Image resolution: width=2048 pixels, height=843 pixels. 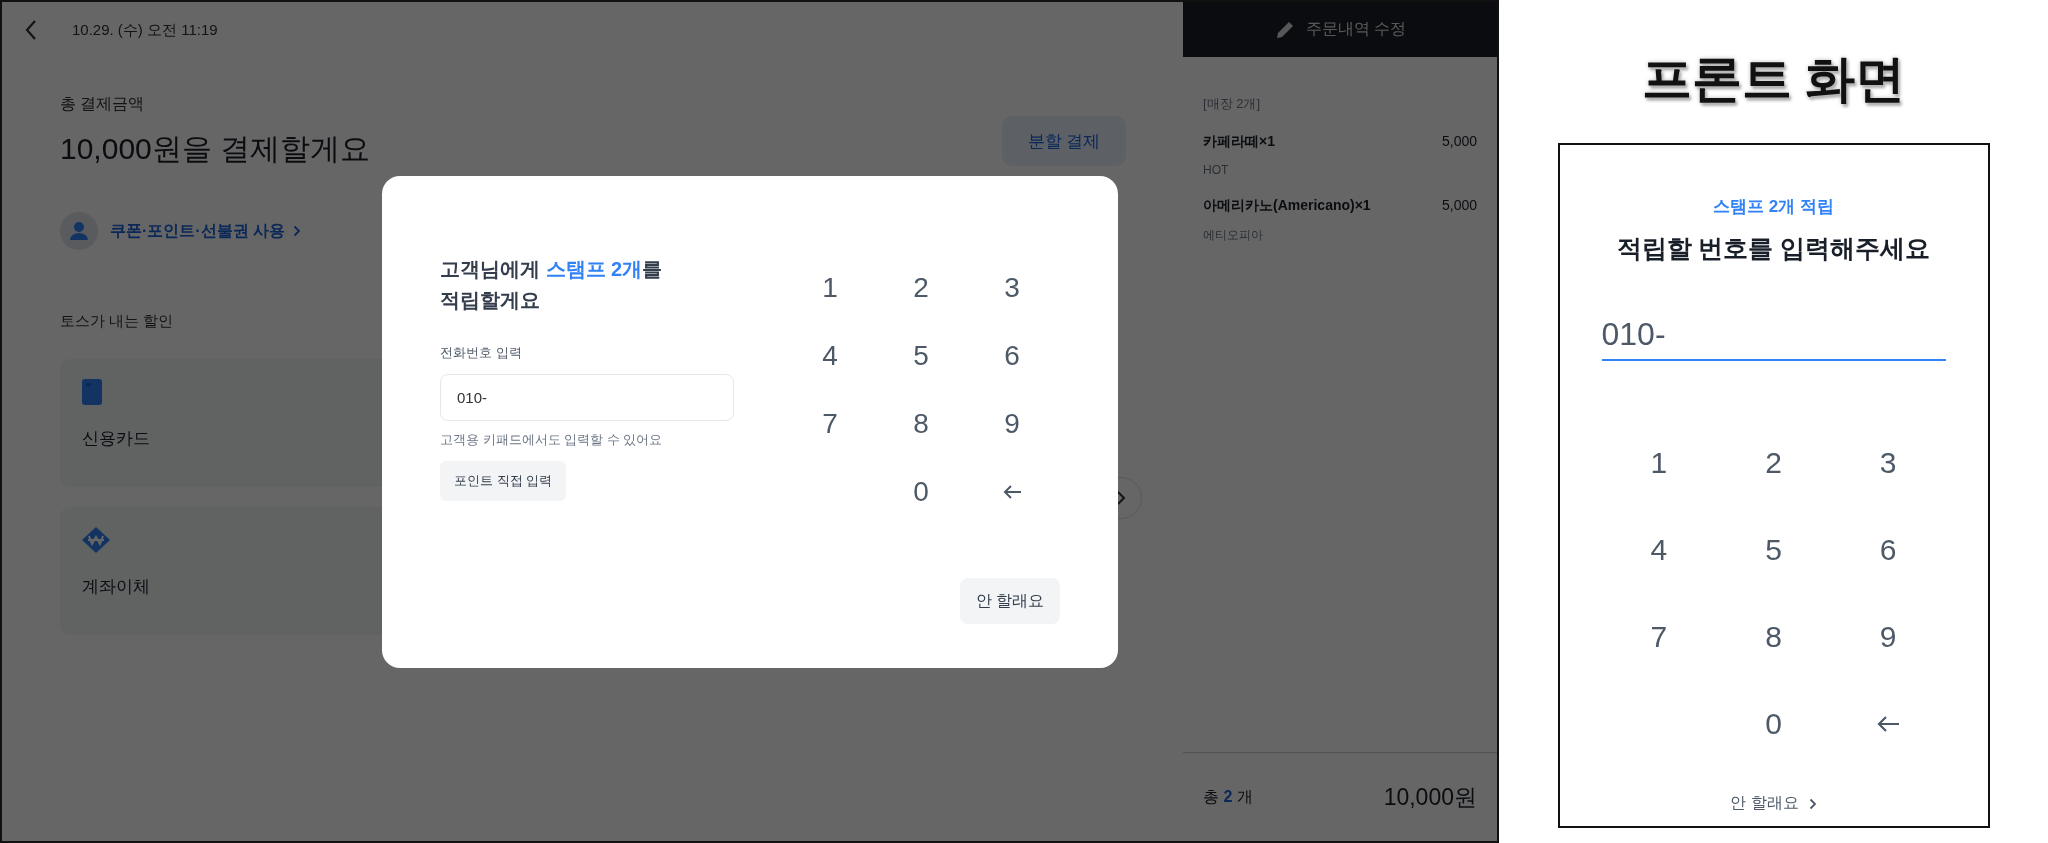 What do you see at coordinates (116, 587) in the screenshot?
I see `method-label: 계좌이체` at bounding box center [116, 587].